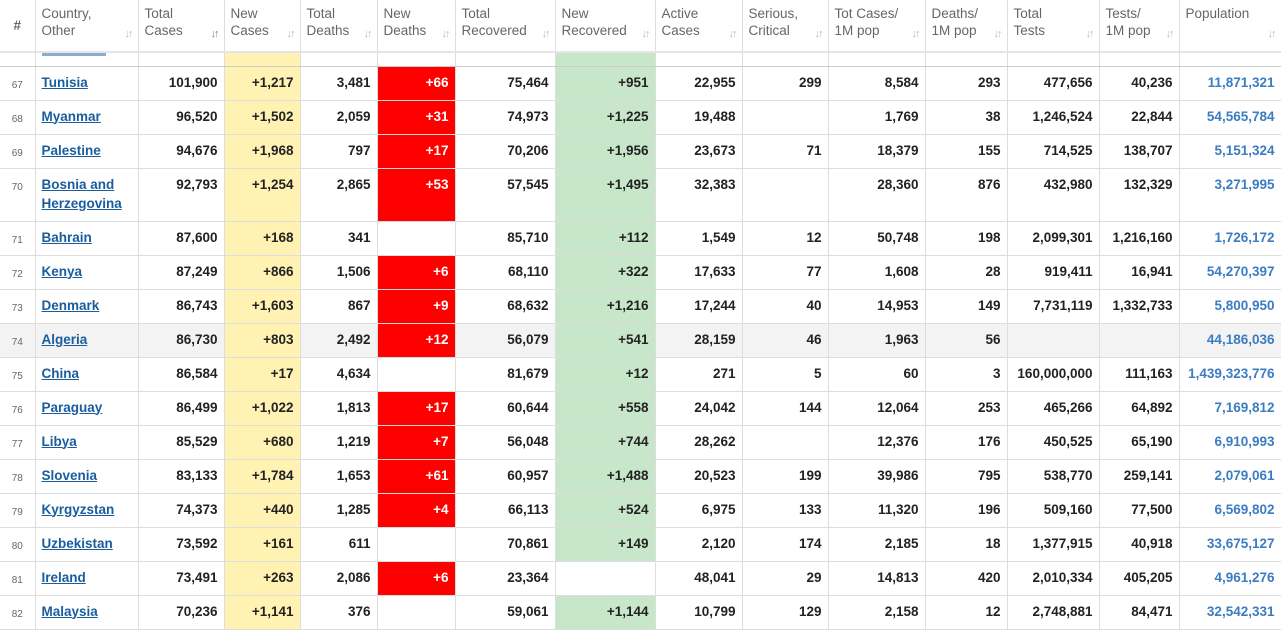 Image resolution: width=1281 pixels, height=630 pixels. Describe the element at coordinates (262, 26) in the screenshot. I see `column-header-new-cases: New Cases ↓↑` at that location.